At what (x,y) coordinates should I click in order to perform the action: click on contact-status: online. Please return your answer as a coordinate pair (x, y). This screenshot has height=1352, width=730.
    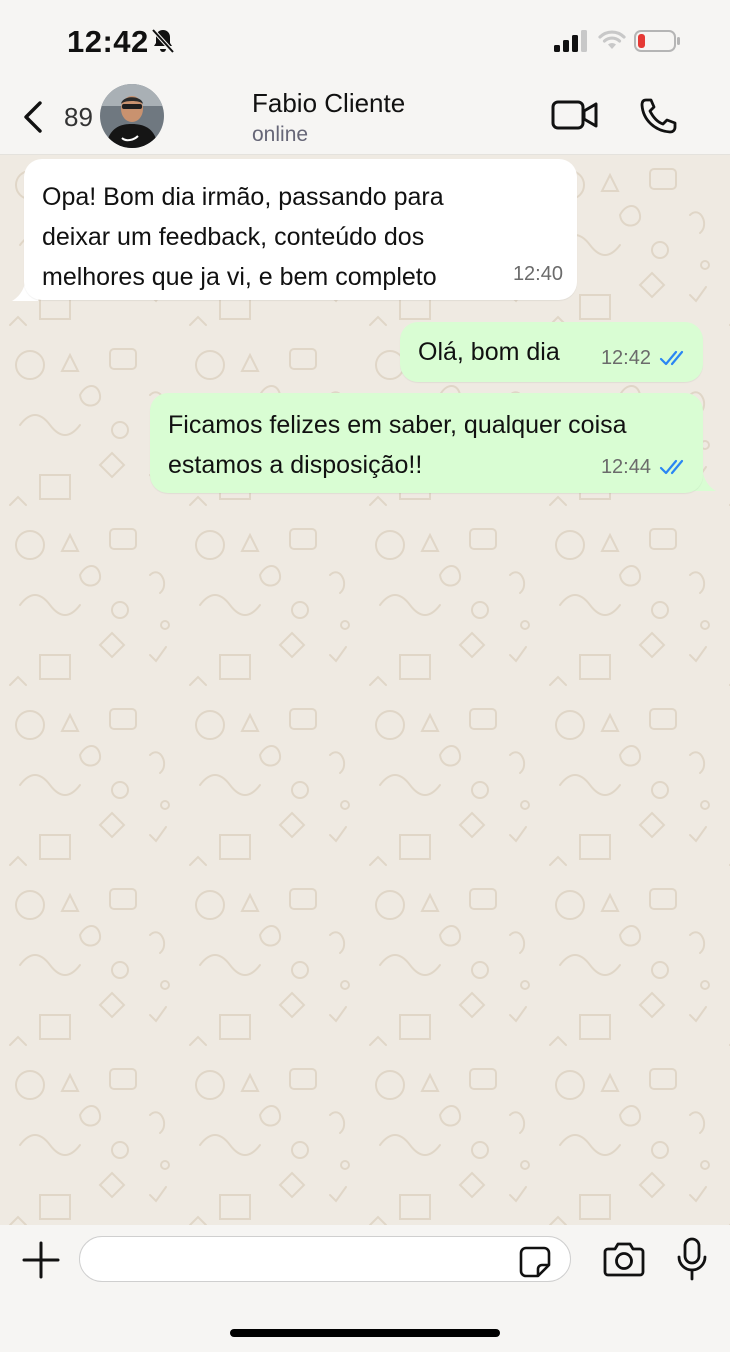
    Looking at the image, I should click on (280, 134).